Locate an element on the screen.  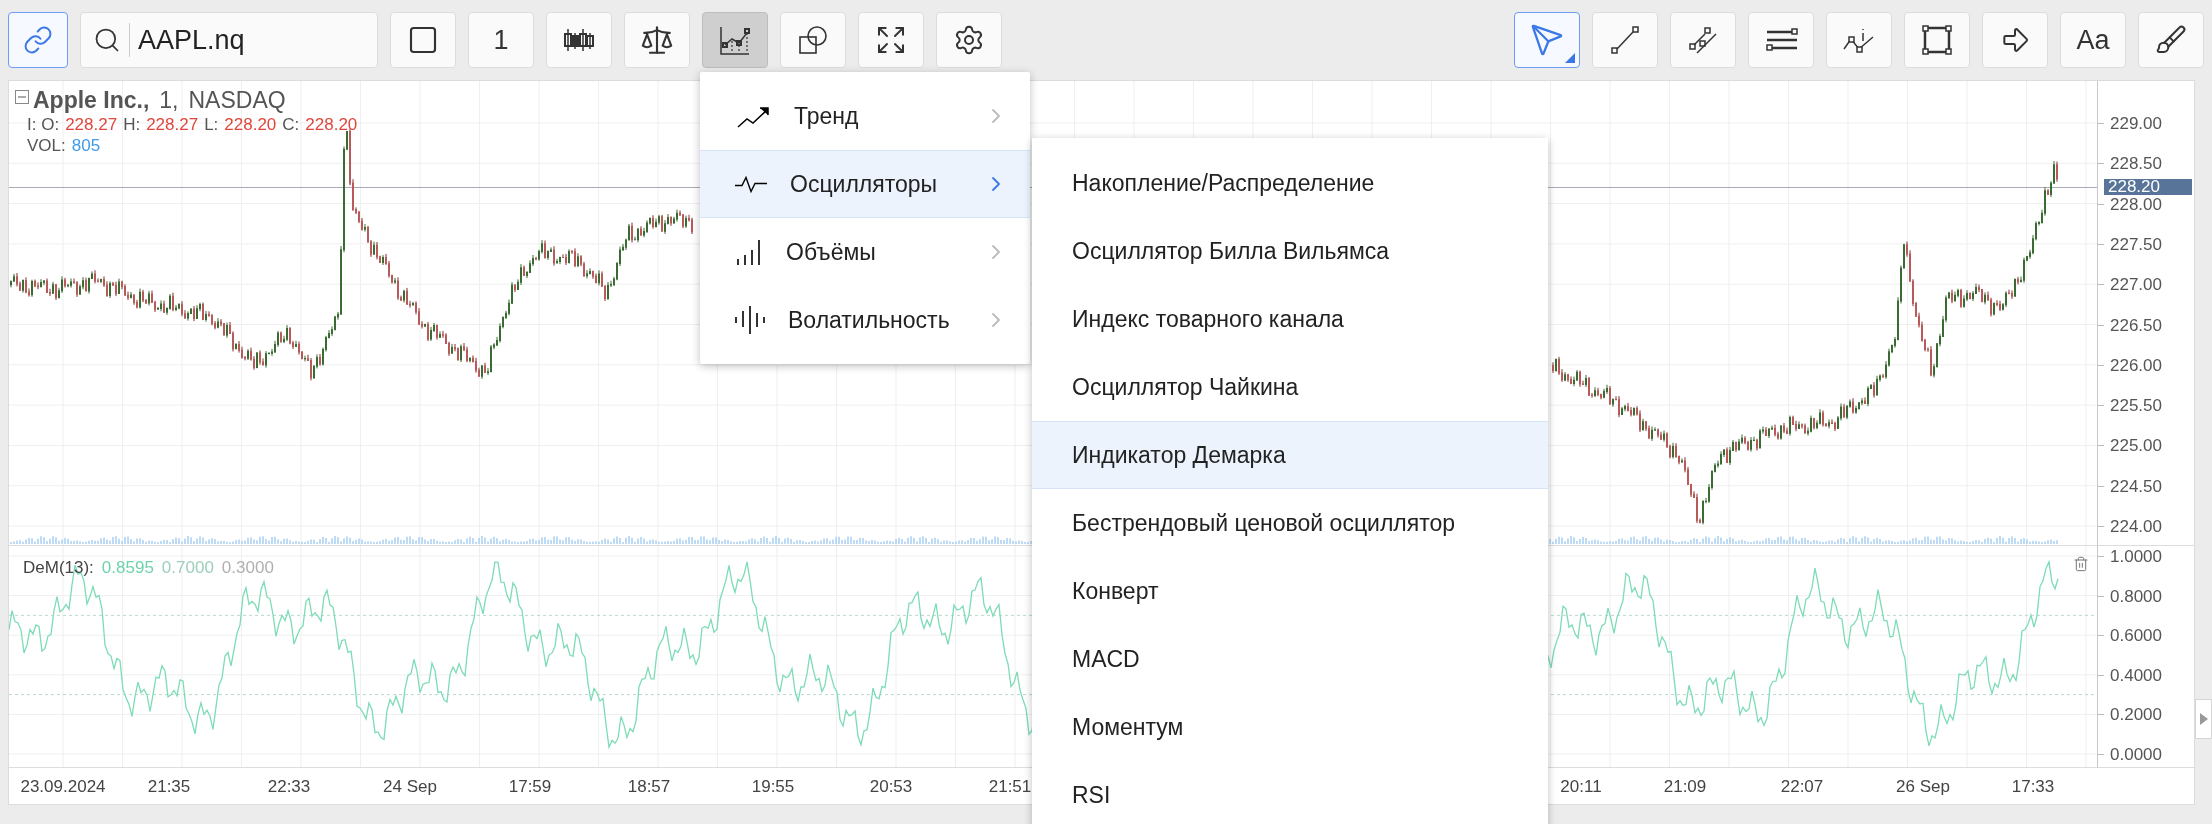
link-button is located at coordinates (38, 40).